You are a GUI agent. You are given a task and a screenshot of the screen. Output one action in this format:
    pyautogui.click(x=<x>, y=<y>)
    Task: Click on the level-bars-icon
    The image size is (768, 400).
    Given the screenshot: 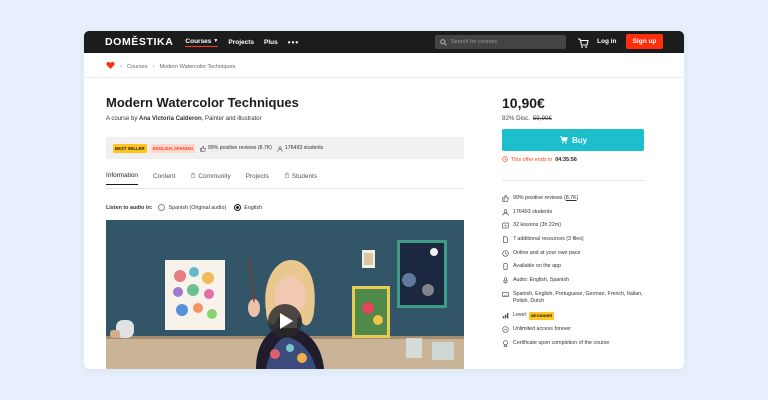 What is the action you would take?
    pyautogui.click(x=505, y=315)
    